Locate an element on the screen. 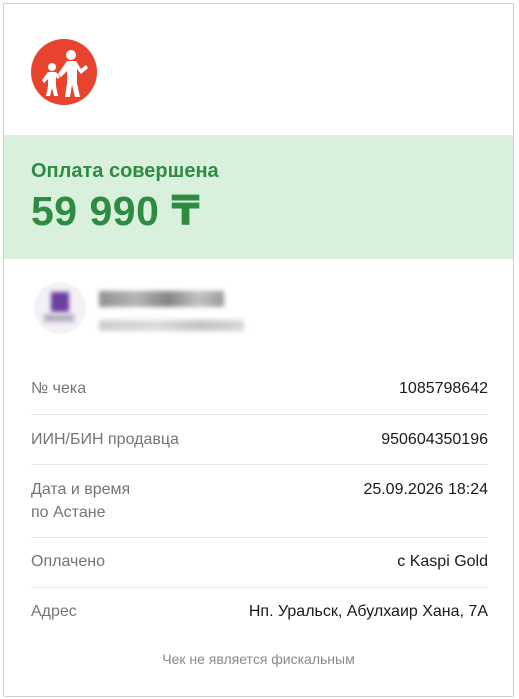  merchant-avatar is located at coordinates (60, 308).